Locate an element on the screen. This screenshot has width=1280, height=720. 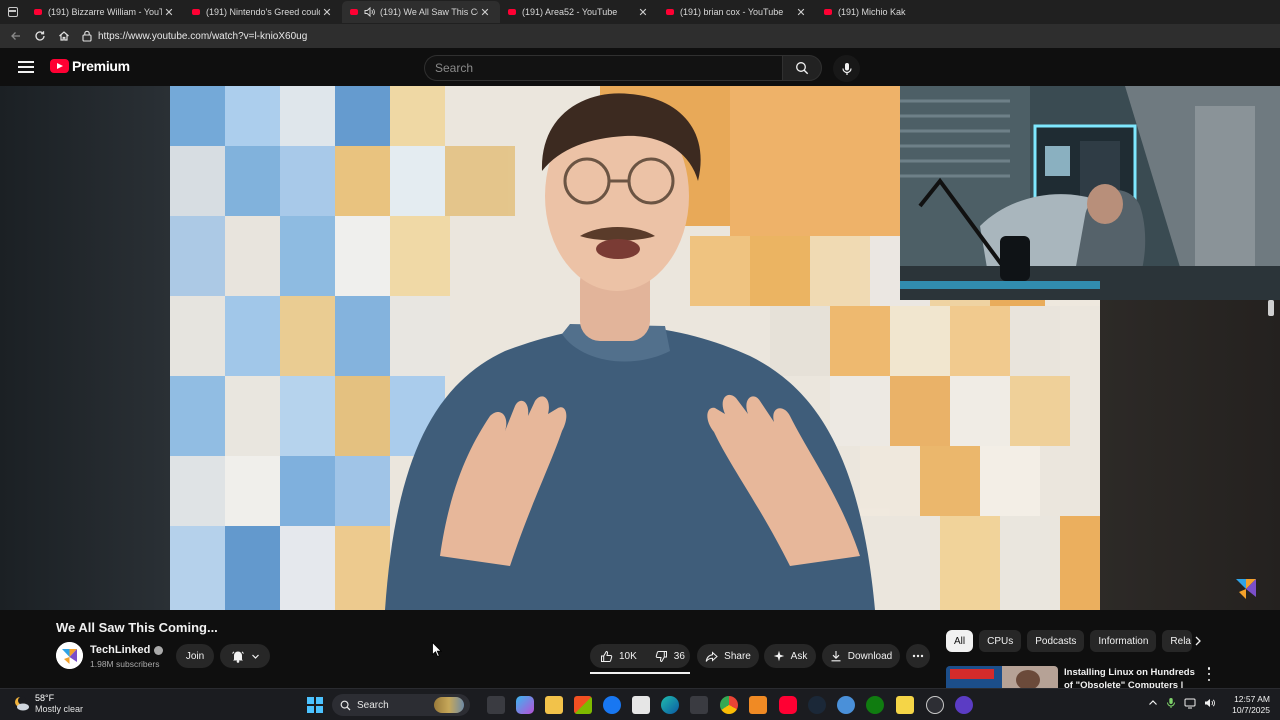
techlinked-logo-icon is located at coordinates (69, 655).